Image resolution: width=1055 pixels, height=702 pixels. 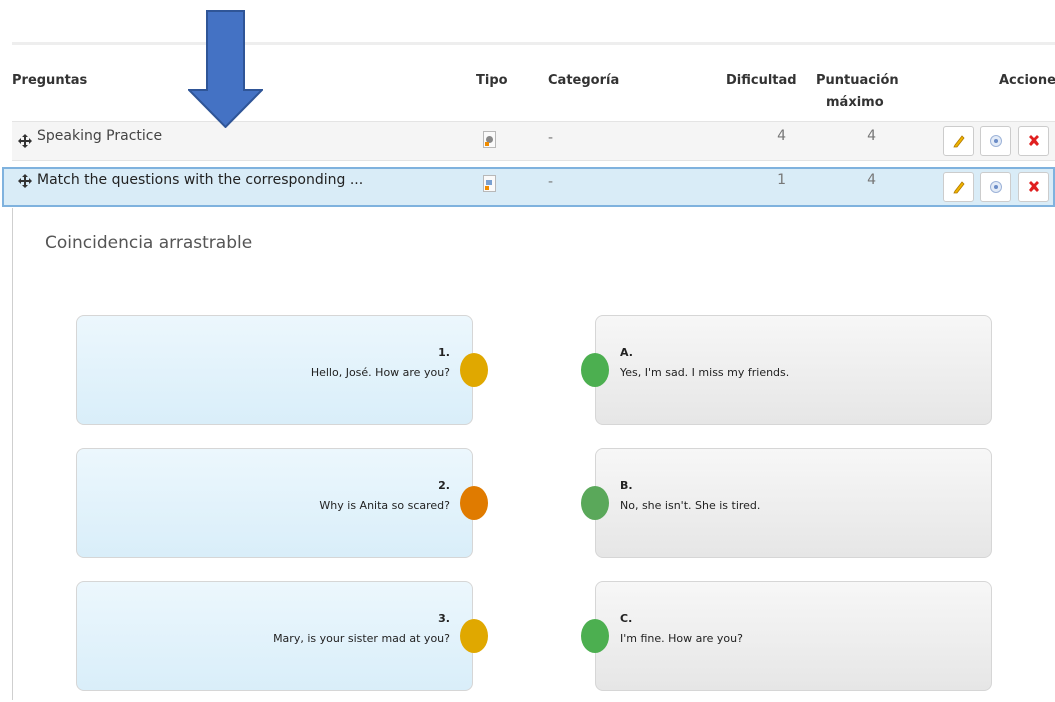 I want to click on match-answer-text: No, she isn't. She is tired., so click(x=690, y=505).